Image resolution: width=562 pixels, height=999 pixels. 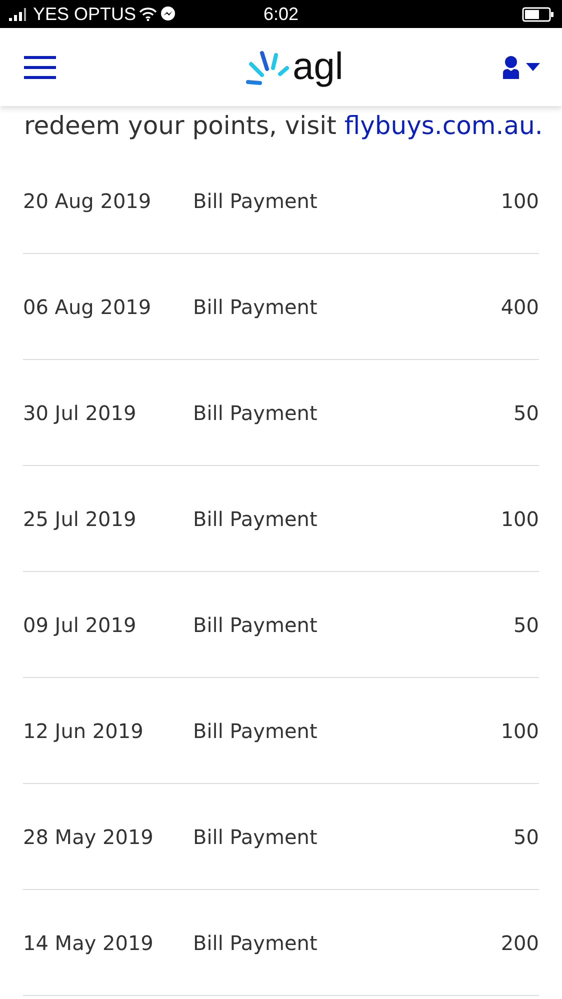 What do you see at coordinates (519, 942) in the screenshot?
I see `points-amount: 200` at bounding box center [519, 942].